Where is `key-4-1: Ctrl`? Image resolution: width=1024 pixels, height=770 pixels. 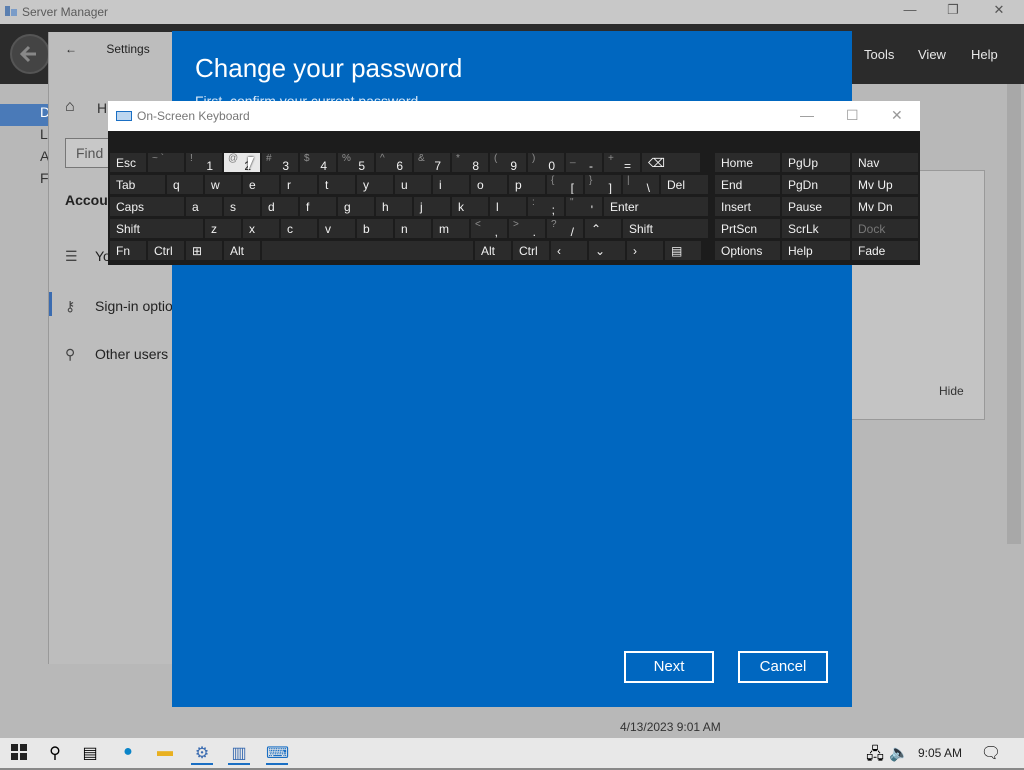 key-4-1: Ctrl is located at coordinates (166, 250).